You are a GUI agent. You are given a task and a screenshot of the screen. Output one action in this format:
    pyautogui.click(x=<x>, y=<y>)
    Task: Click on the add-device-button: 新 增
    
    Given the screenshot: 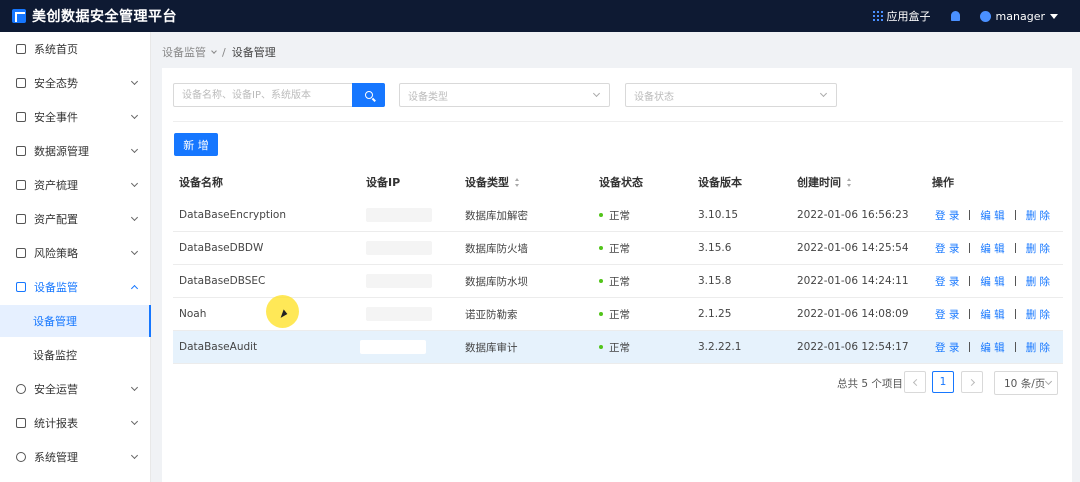 What is the action you would take?
    pyautogui.click(x=196, y=144)
    